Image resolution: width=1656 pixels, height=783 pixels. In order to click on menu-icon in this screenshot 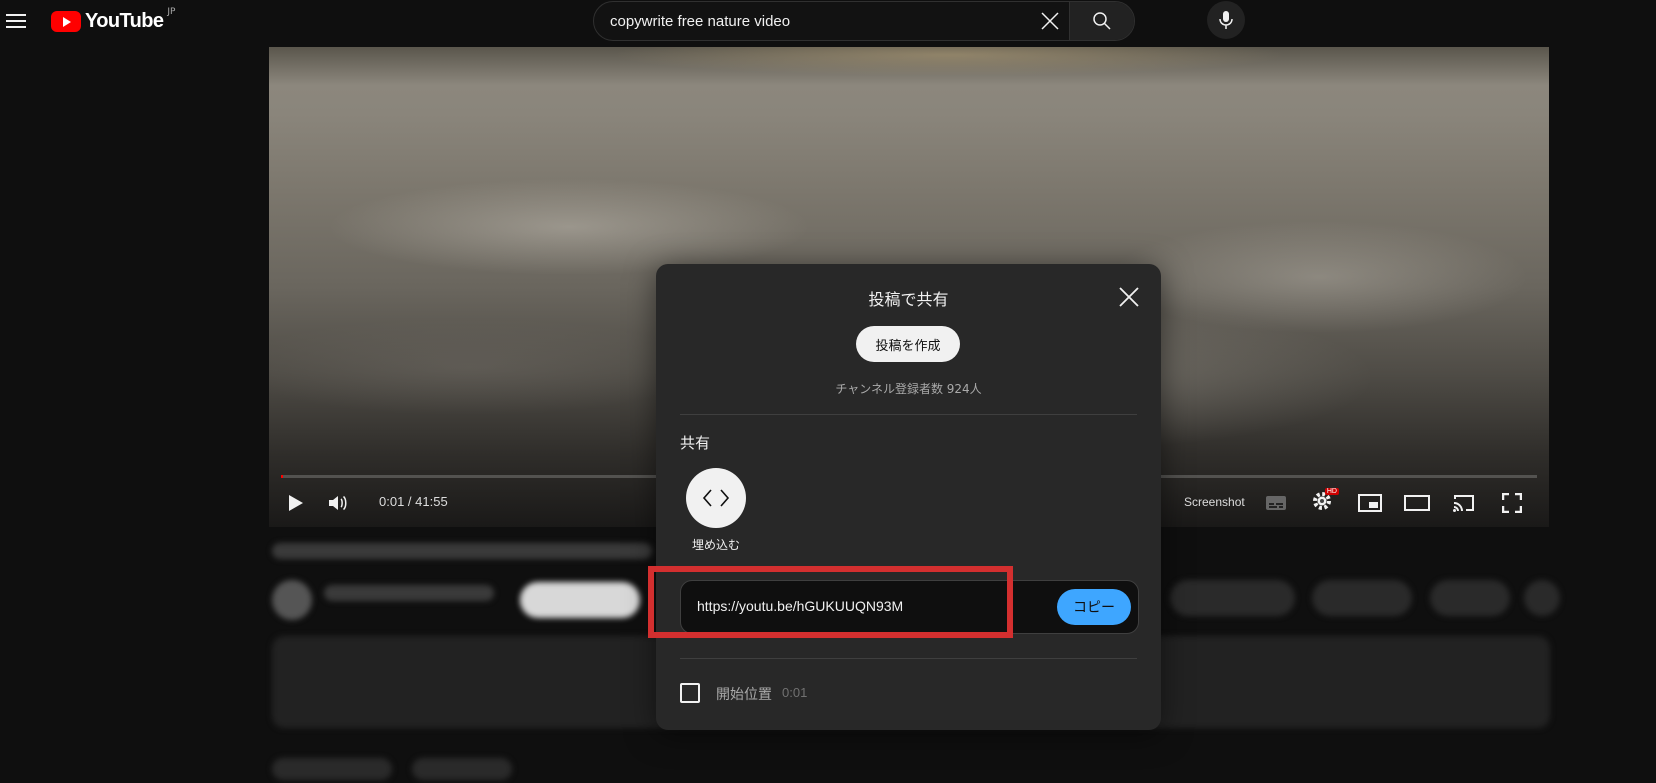, I will do `click(16, 20)`.